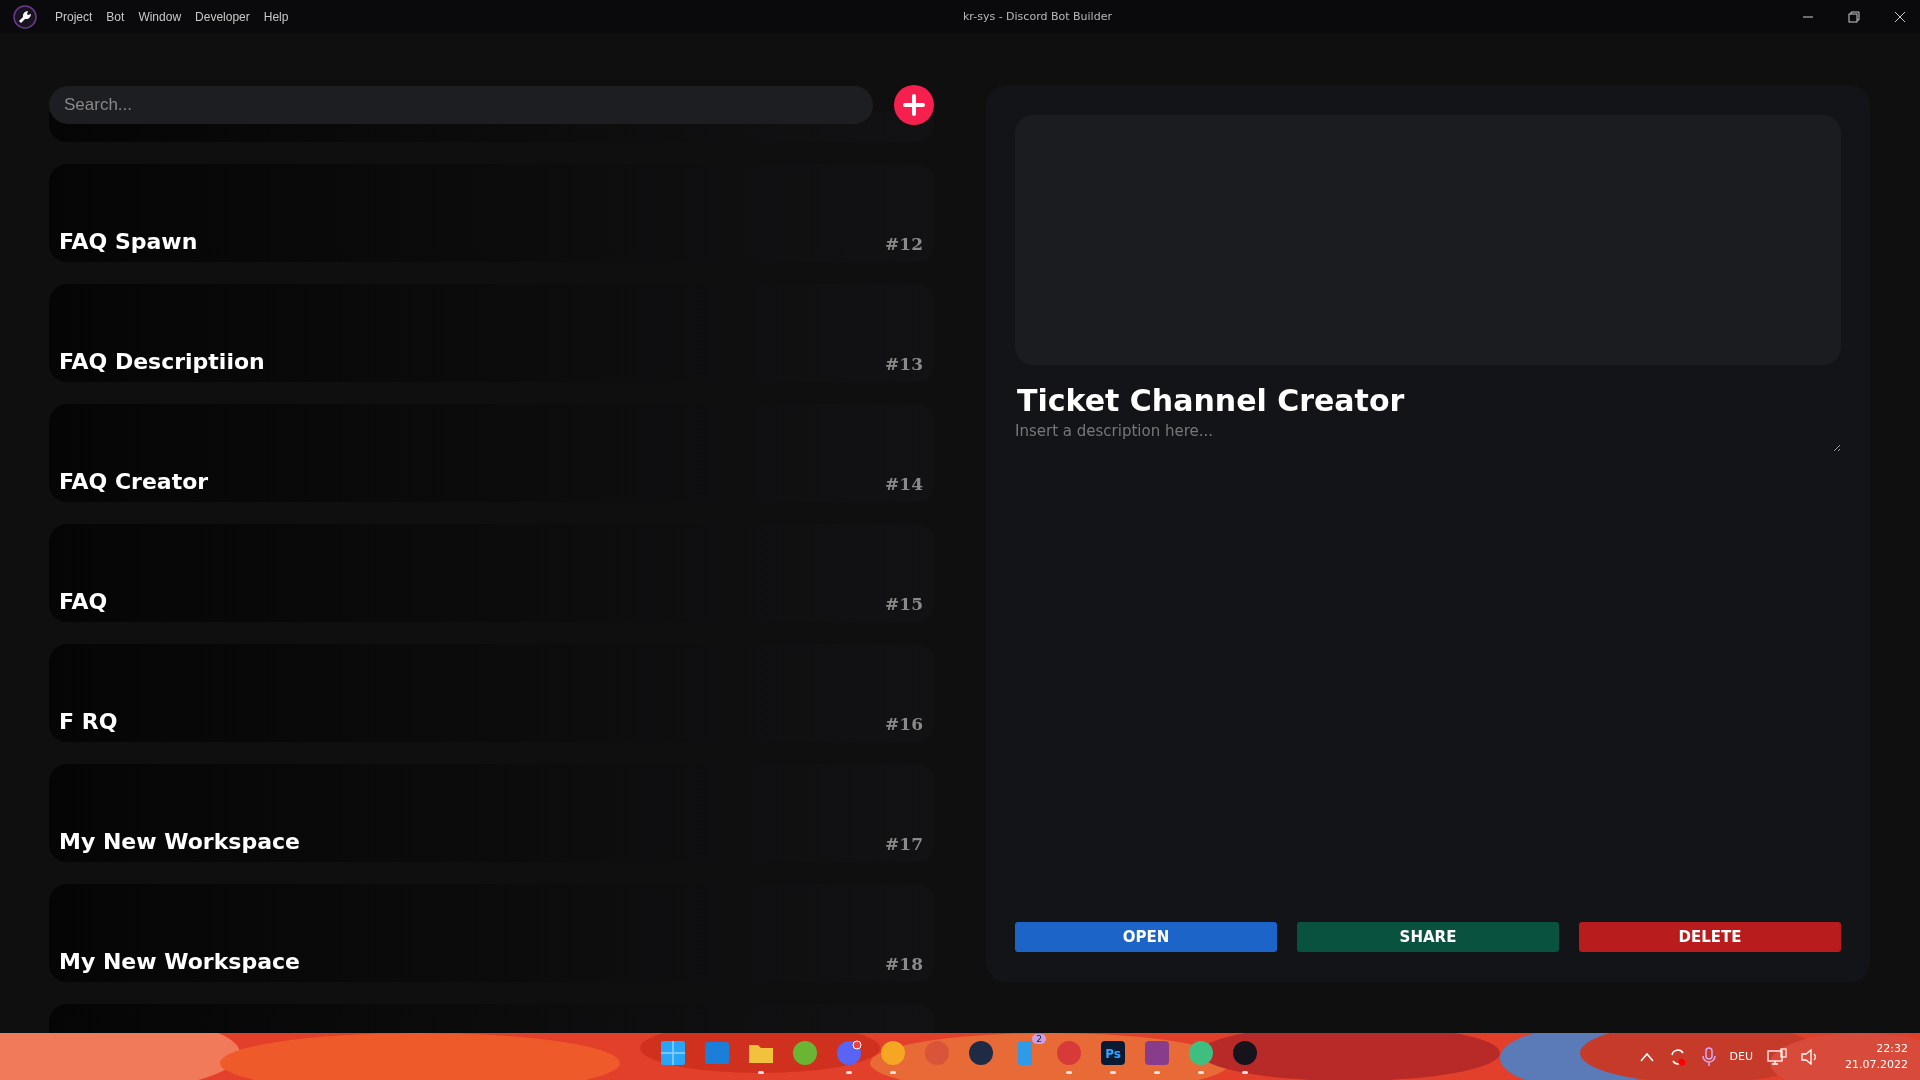 Image resolution: width=1920 pixels, height=1080 pixels. Describe the element at coordinates (1892, 1048) in the screenshot. I see `clock-time: 22:32` at that location.